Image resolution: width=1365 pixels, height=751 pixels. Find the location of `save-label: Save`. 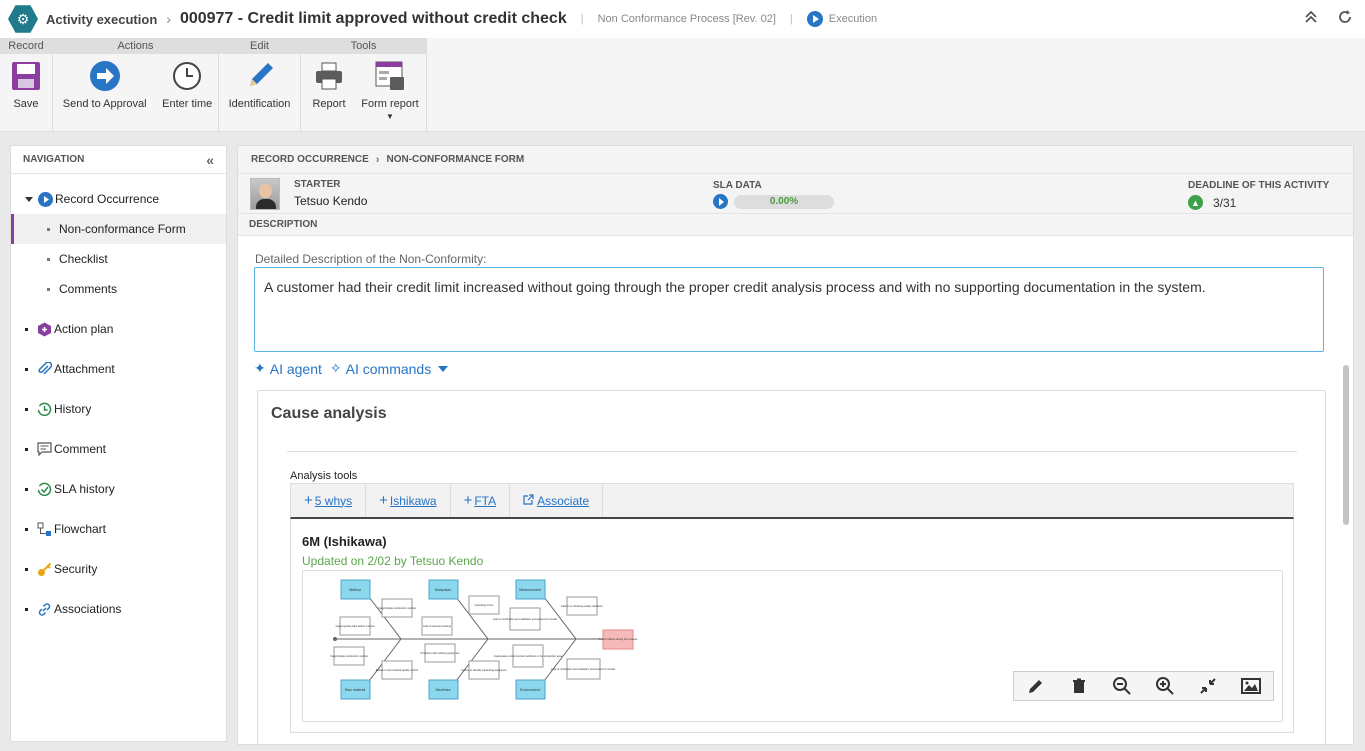

save-label: Save is located at coordinates (26, 104).